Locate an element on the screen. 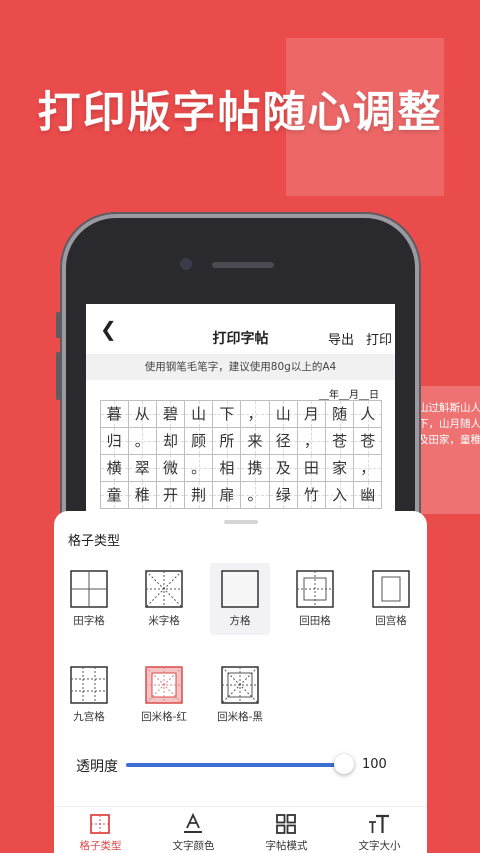  grid-option-label: 九宫格 is located at coordinates (89, 717).